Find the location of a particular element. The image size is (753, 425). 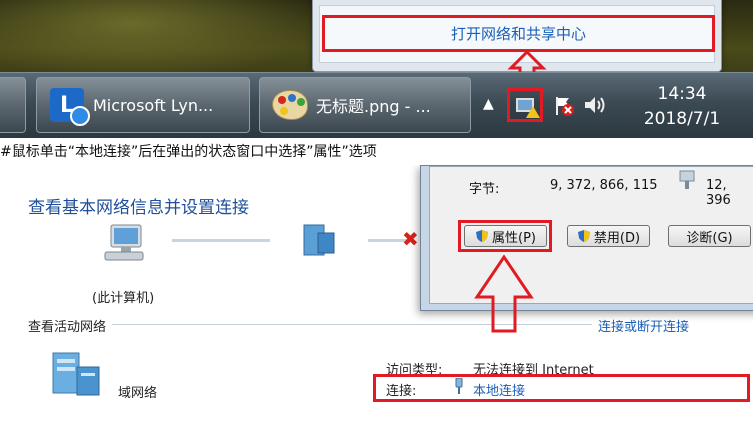

clock-date: 2018/7/1 is located at coordinates (682, 119).